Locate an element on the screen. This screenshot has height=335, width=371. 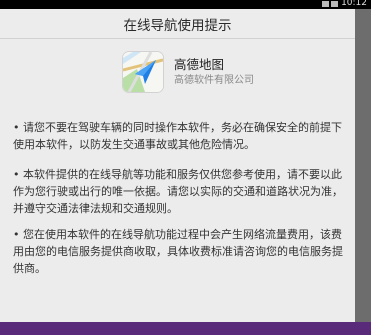
status-time: 10:12 is located at coordinates (354, 4).